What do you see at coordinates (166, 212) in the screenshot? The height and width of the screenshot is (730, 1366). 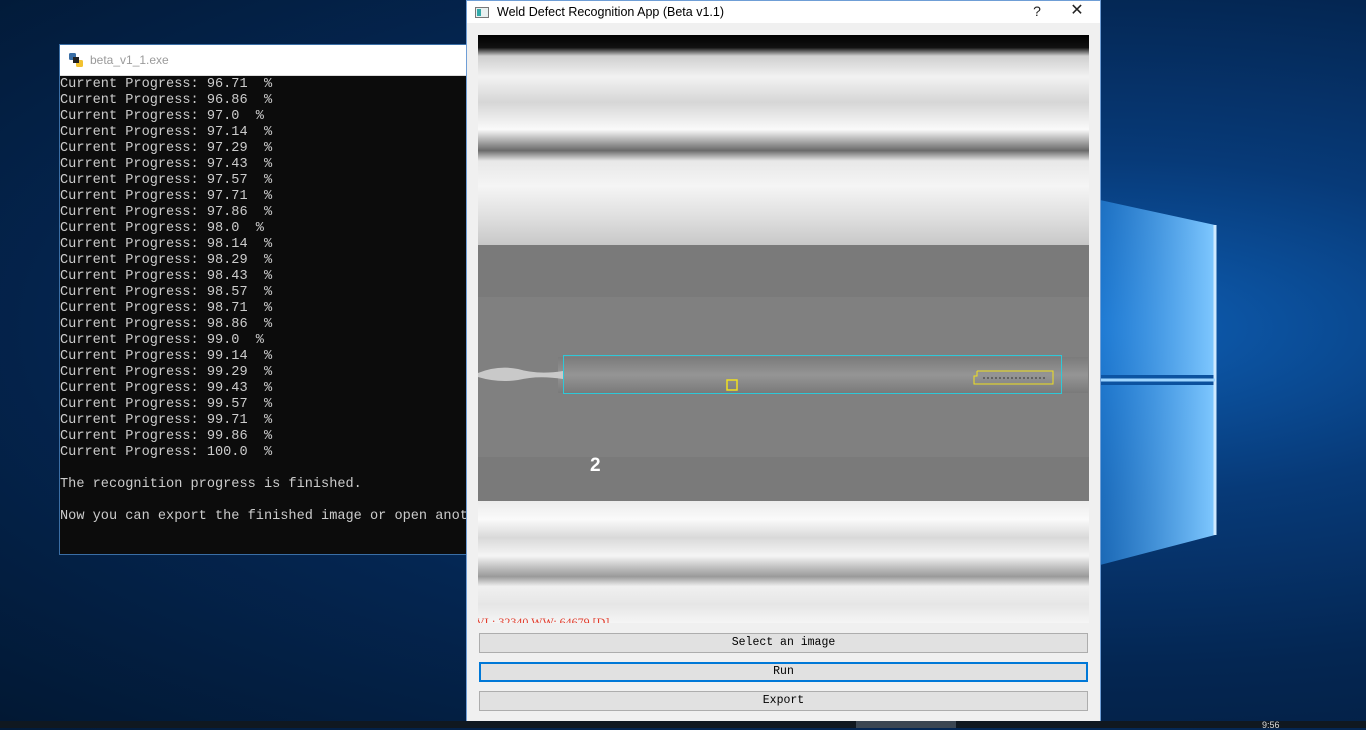 I see `console-line: Current Progress: 97.86 %` at bounding box center [166, 212].